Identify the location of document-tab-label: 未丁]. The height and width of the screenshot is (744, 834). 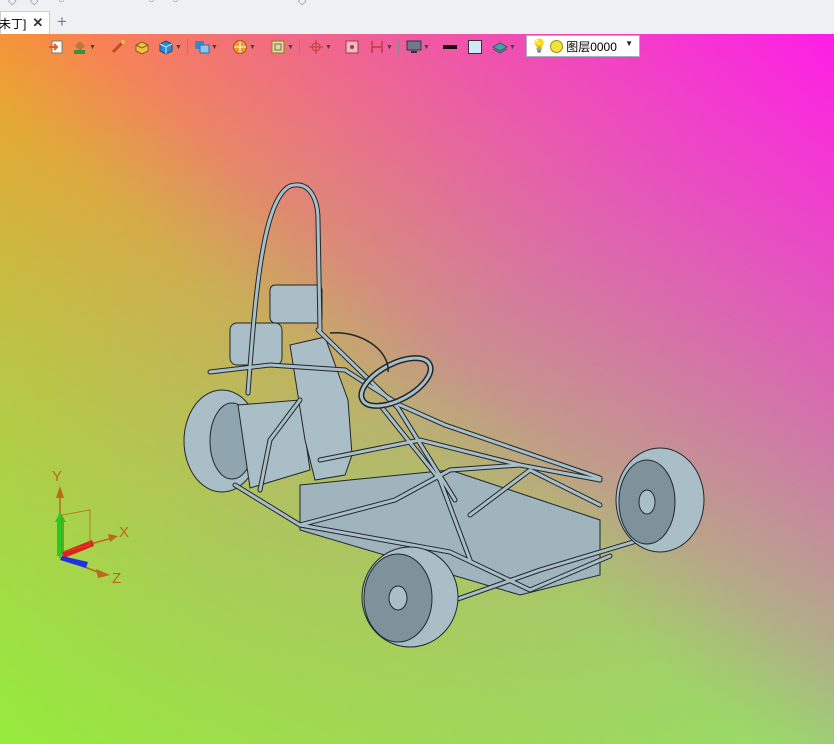
(13, 23).